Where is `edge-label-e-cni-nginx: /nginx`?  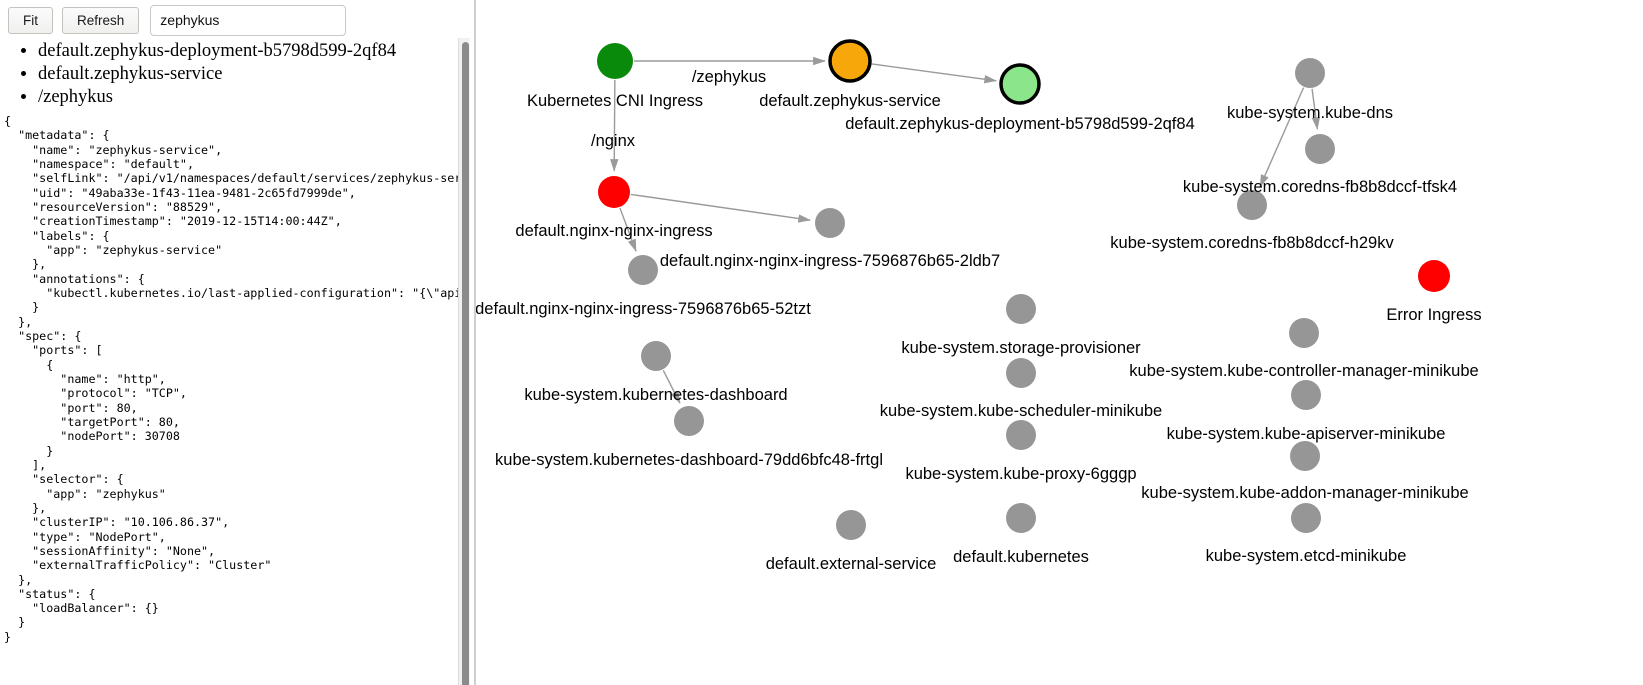 edge-label-e-cni-nginx: /nginx is located at coordinates (613, 141).